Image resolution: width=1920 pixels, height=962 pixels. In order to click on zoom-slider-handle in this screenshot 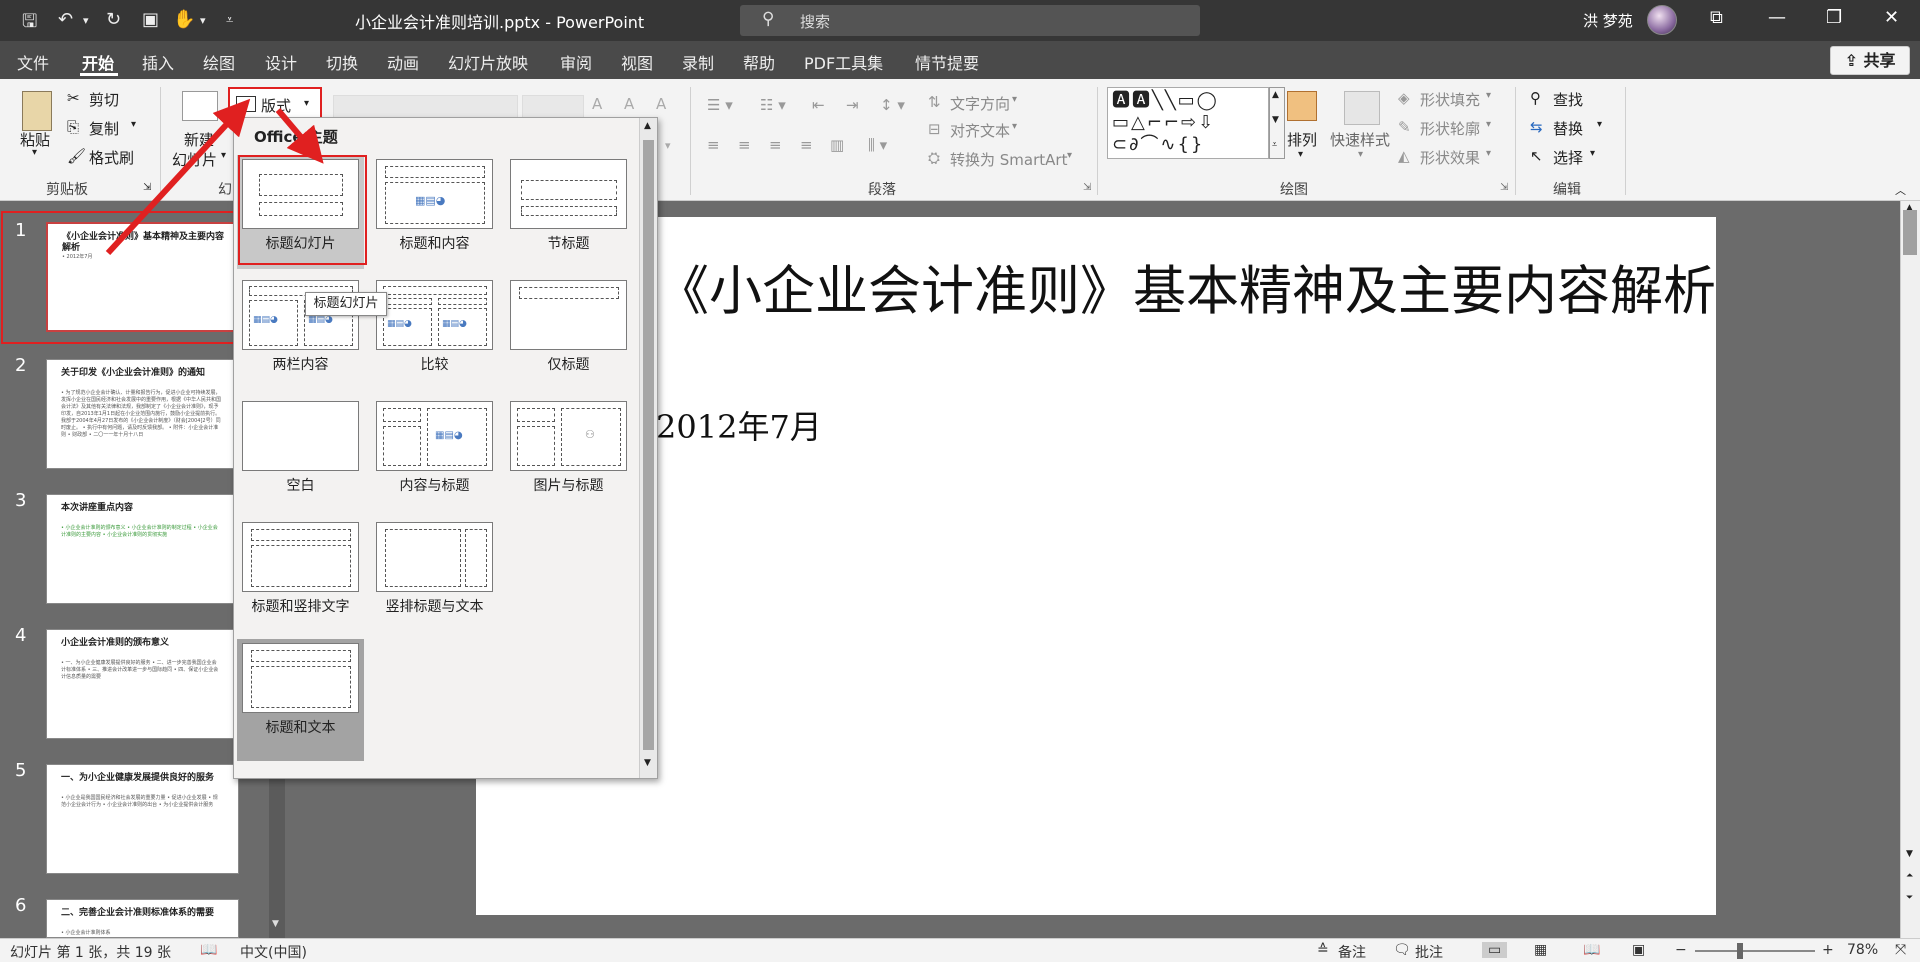, I will do `click(1740, 951)`.